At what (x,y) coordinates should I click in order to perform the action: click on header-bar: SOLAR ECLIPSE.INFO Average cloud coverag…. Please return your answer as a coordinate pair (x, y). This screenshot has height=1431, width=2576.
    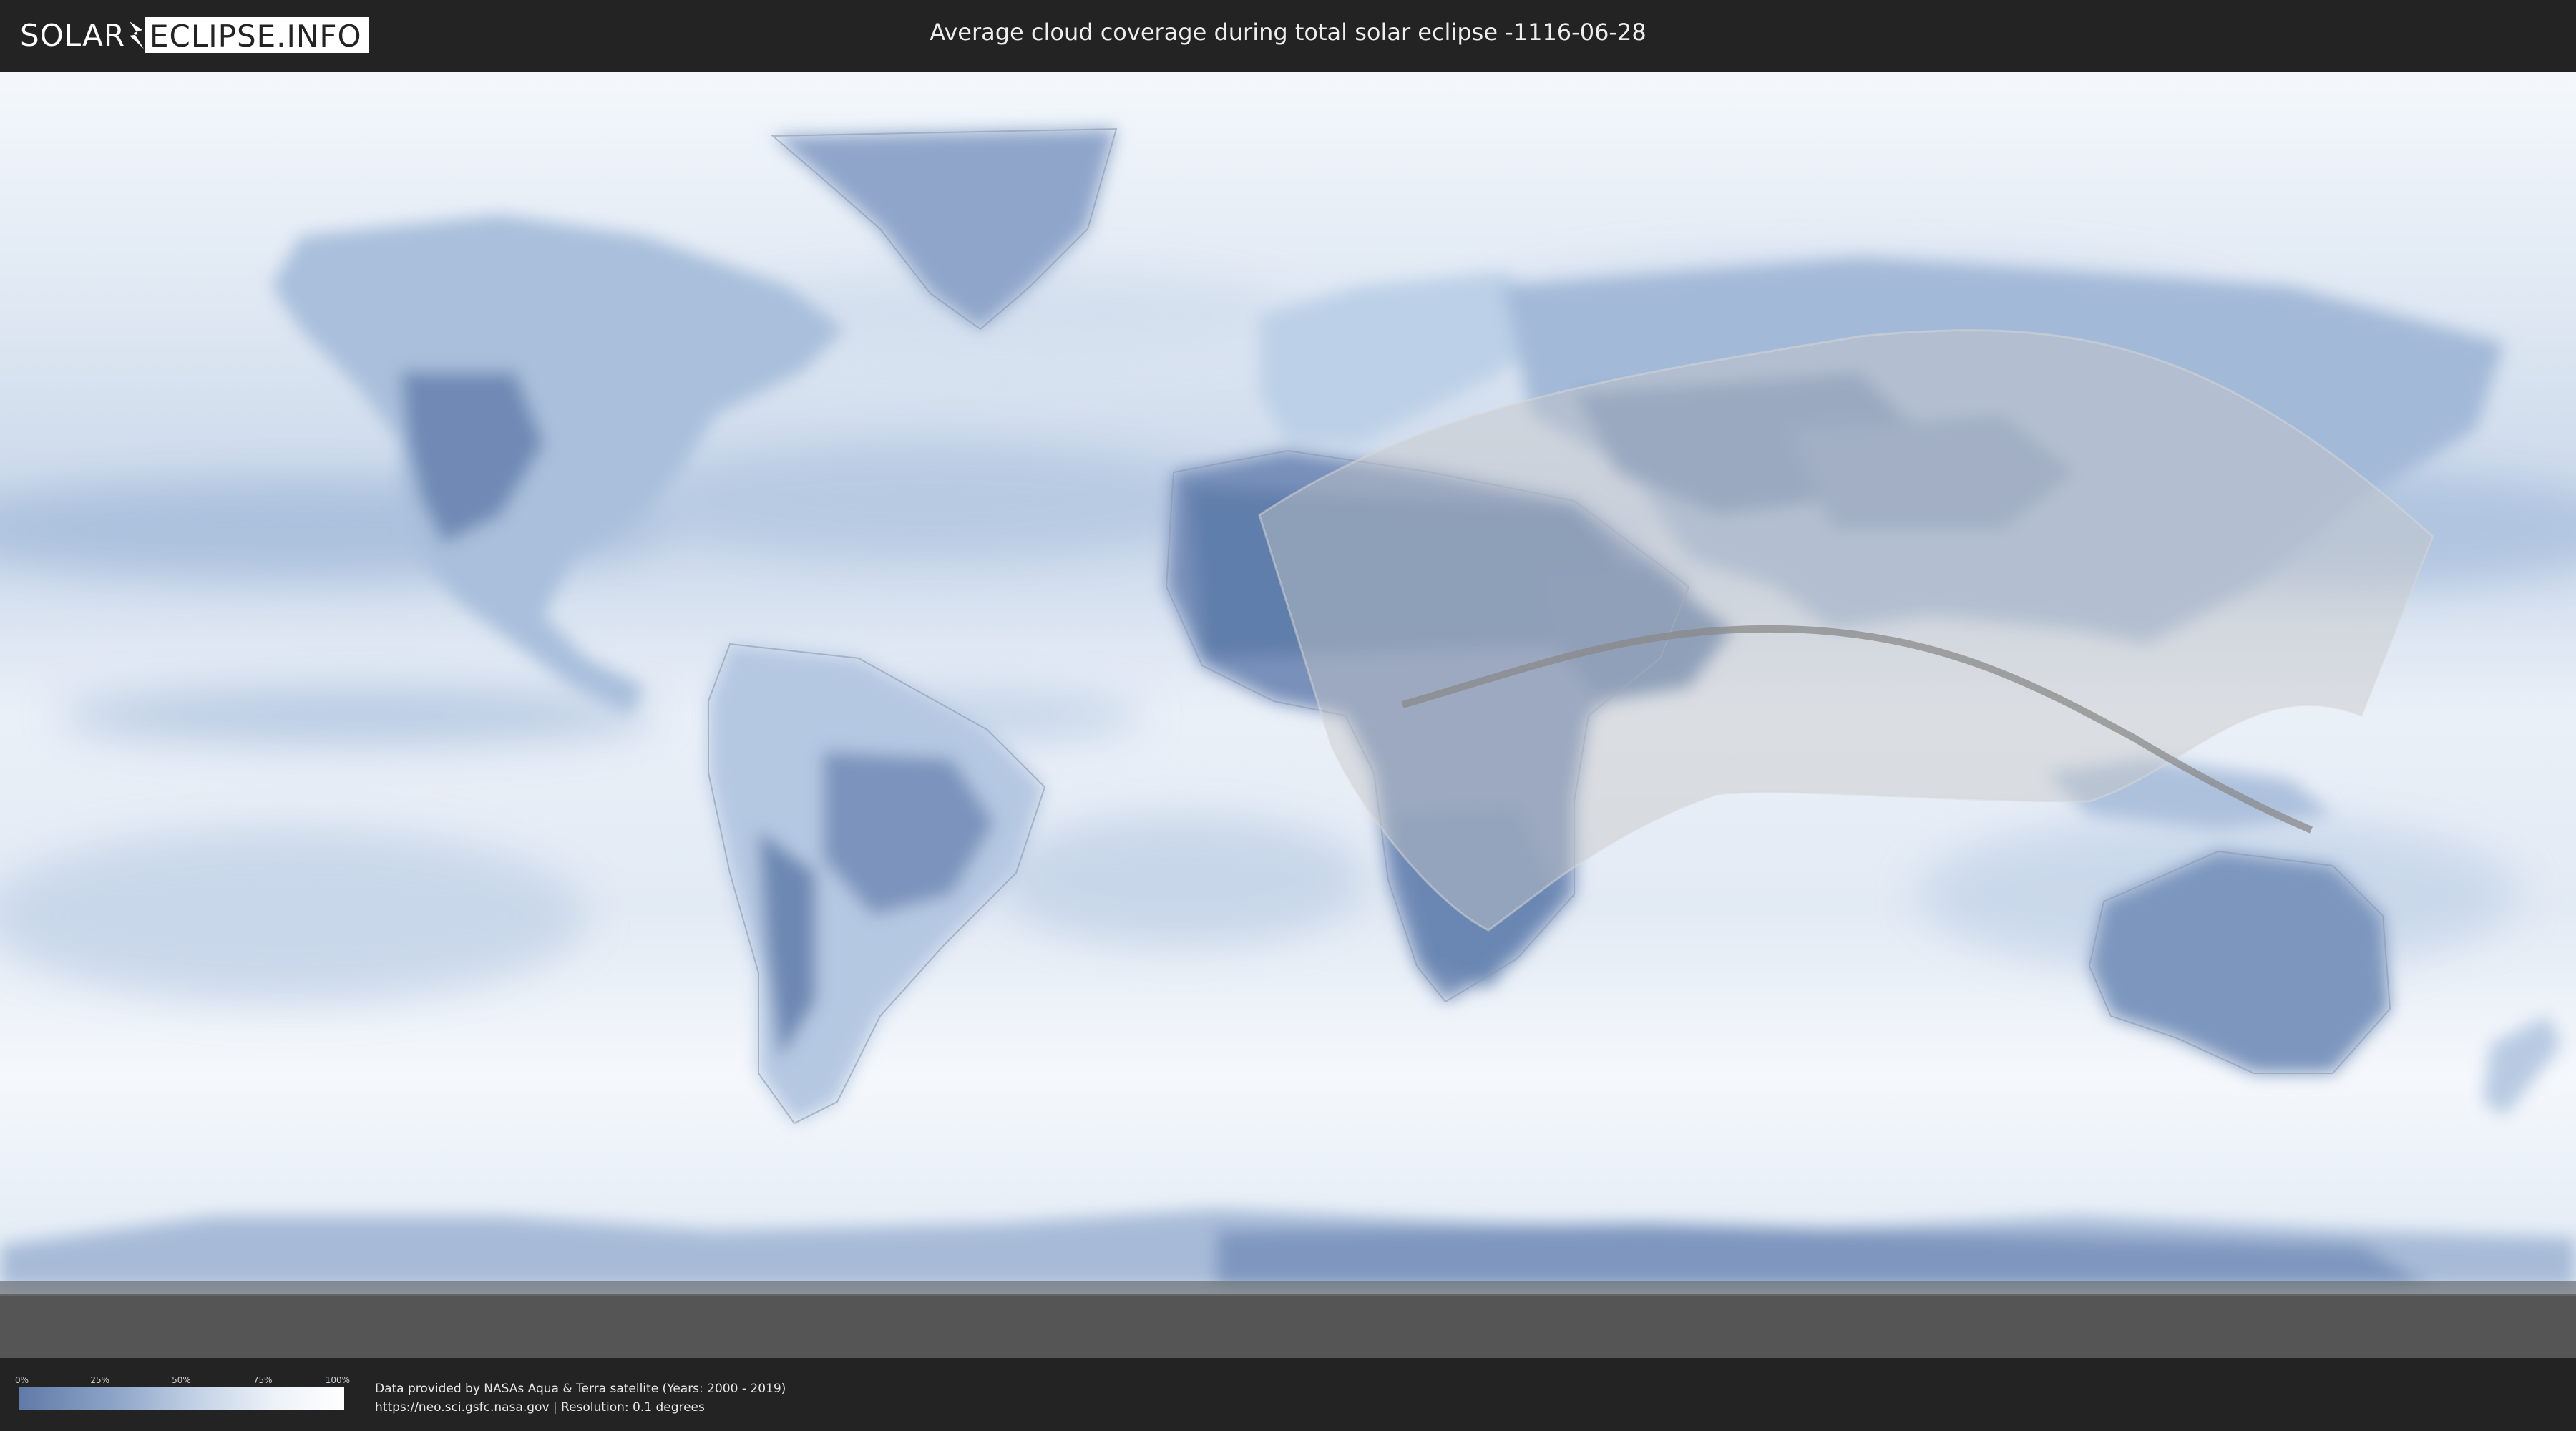
    Looking at the image, I should click on (1288, 36).